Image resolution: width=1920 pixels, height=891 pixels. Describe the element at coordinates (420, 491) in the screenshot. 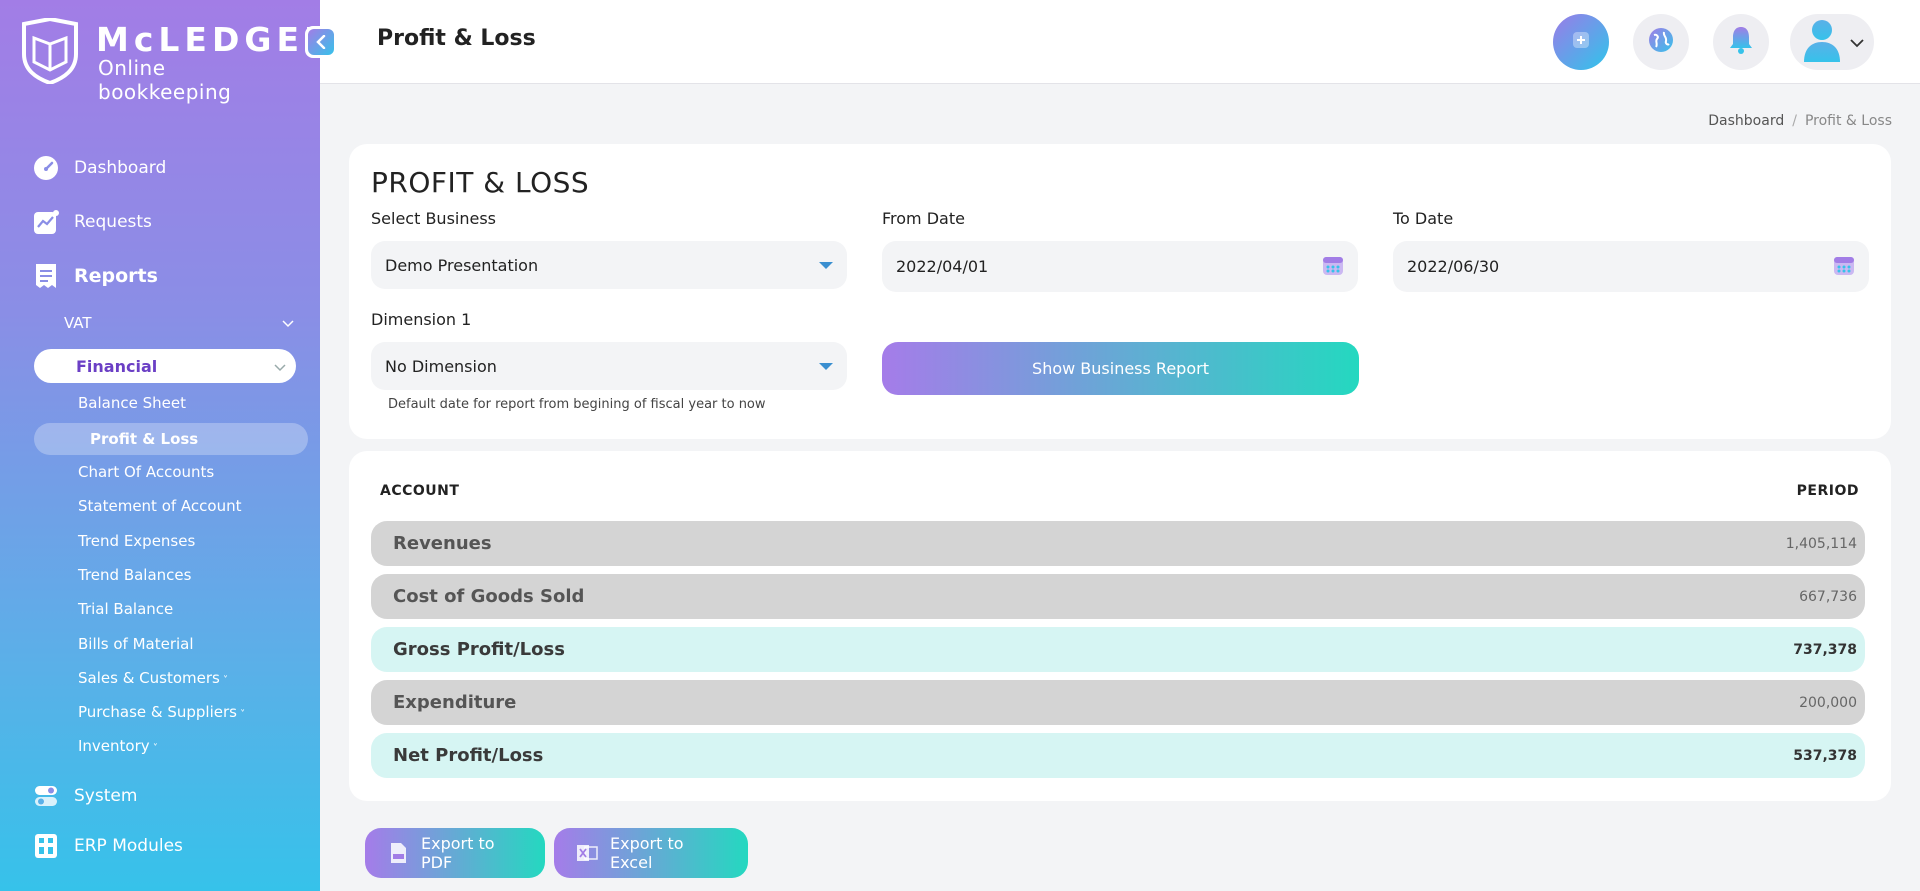

I see `column-header-account: ACCOUNT` at that location.